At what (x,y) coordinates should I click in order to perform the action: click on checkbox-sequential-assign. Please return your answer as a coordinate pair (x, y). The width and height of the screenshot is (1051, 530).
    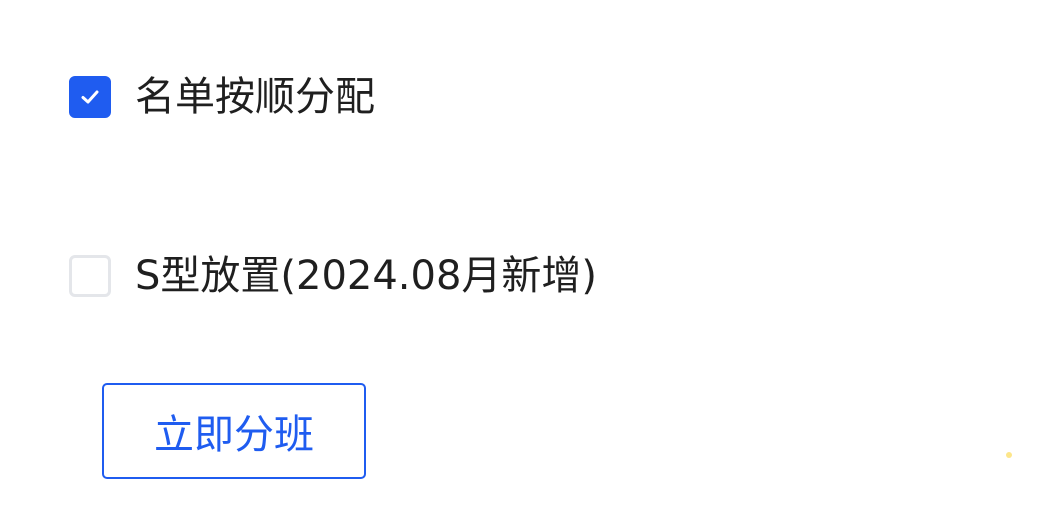
    Looking at the image, I should click on (90, 97).